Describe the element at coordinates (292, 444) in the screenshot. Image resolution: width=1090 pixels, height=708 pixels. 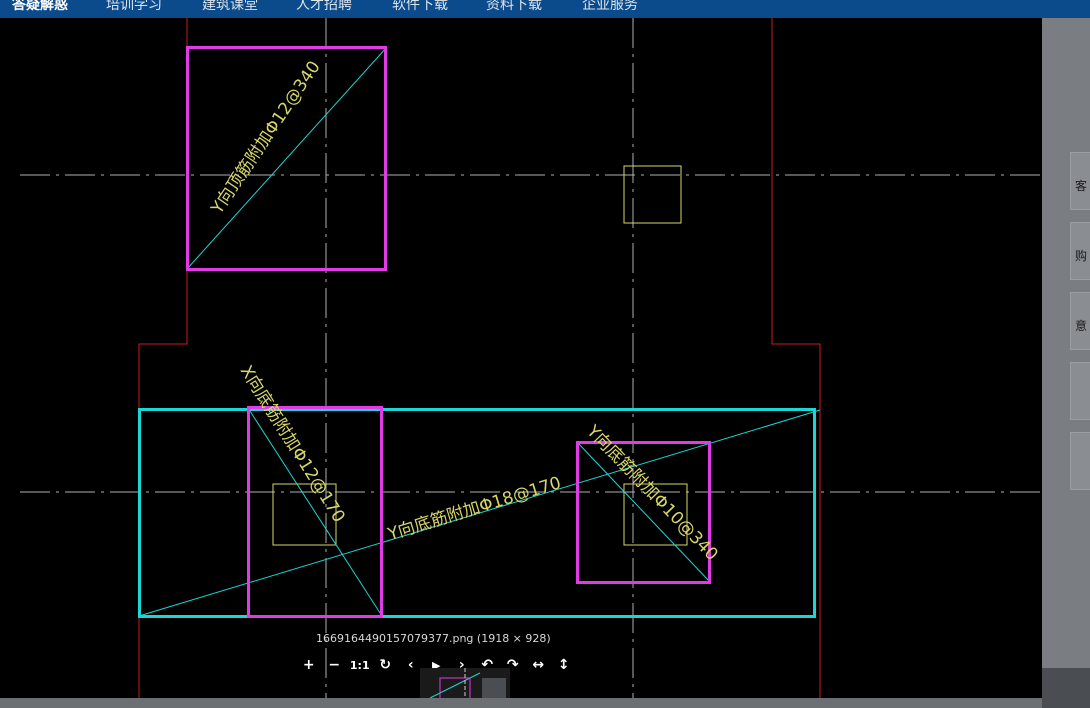
I see `label-mid-left: X向底筋附加Φ12@170` at that location.